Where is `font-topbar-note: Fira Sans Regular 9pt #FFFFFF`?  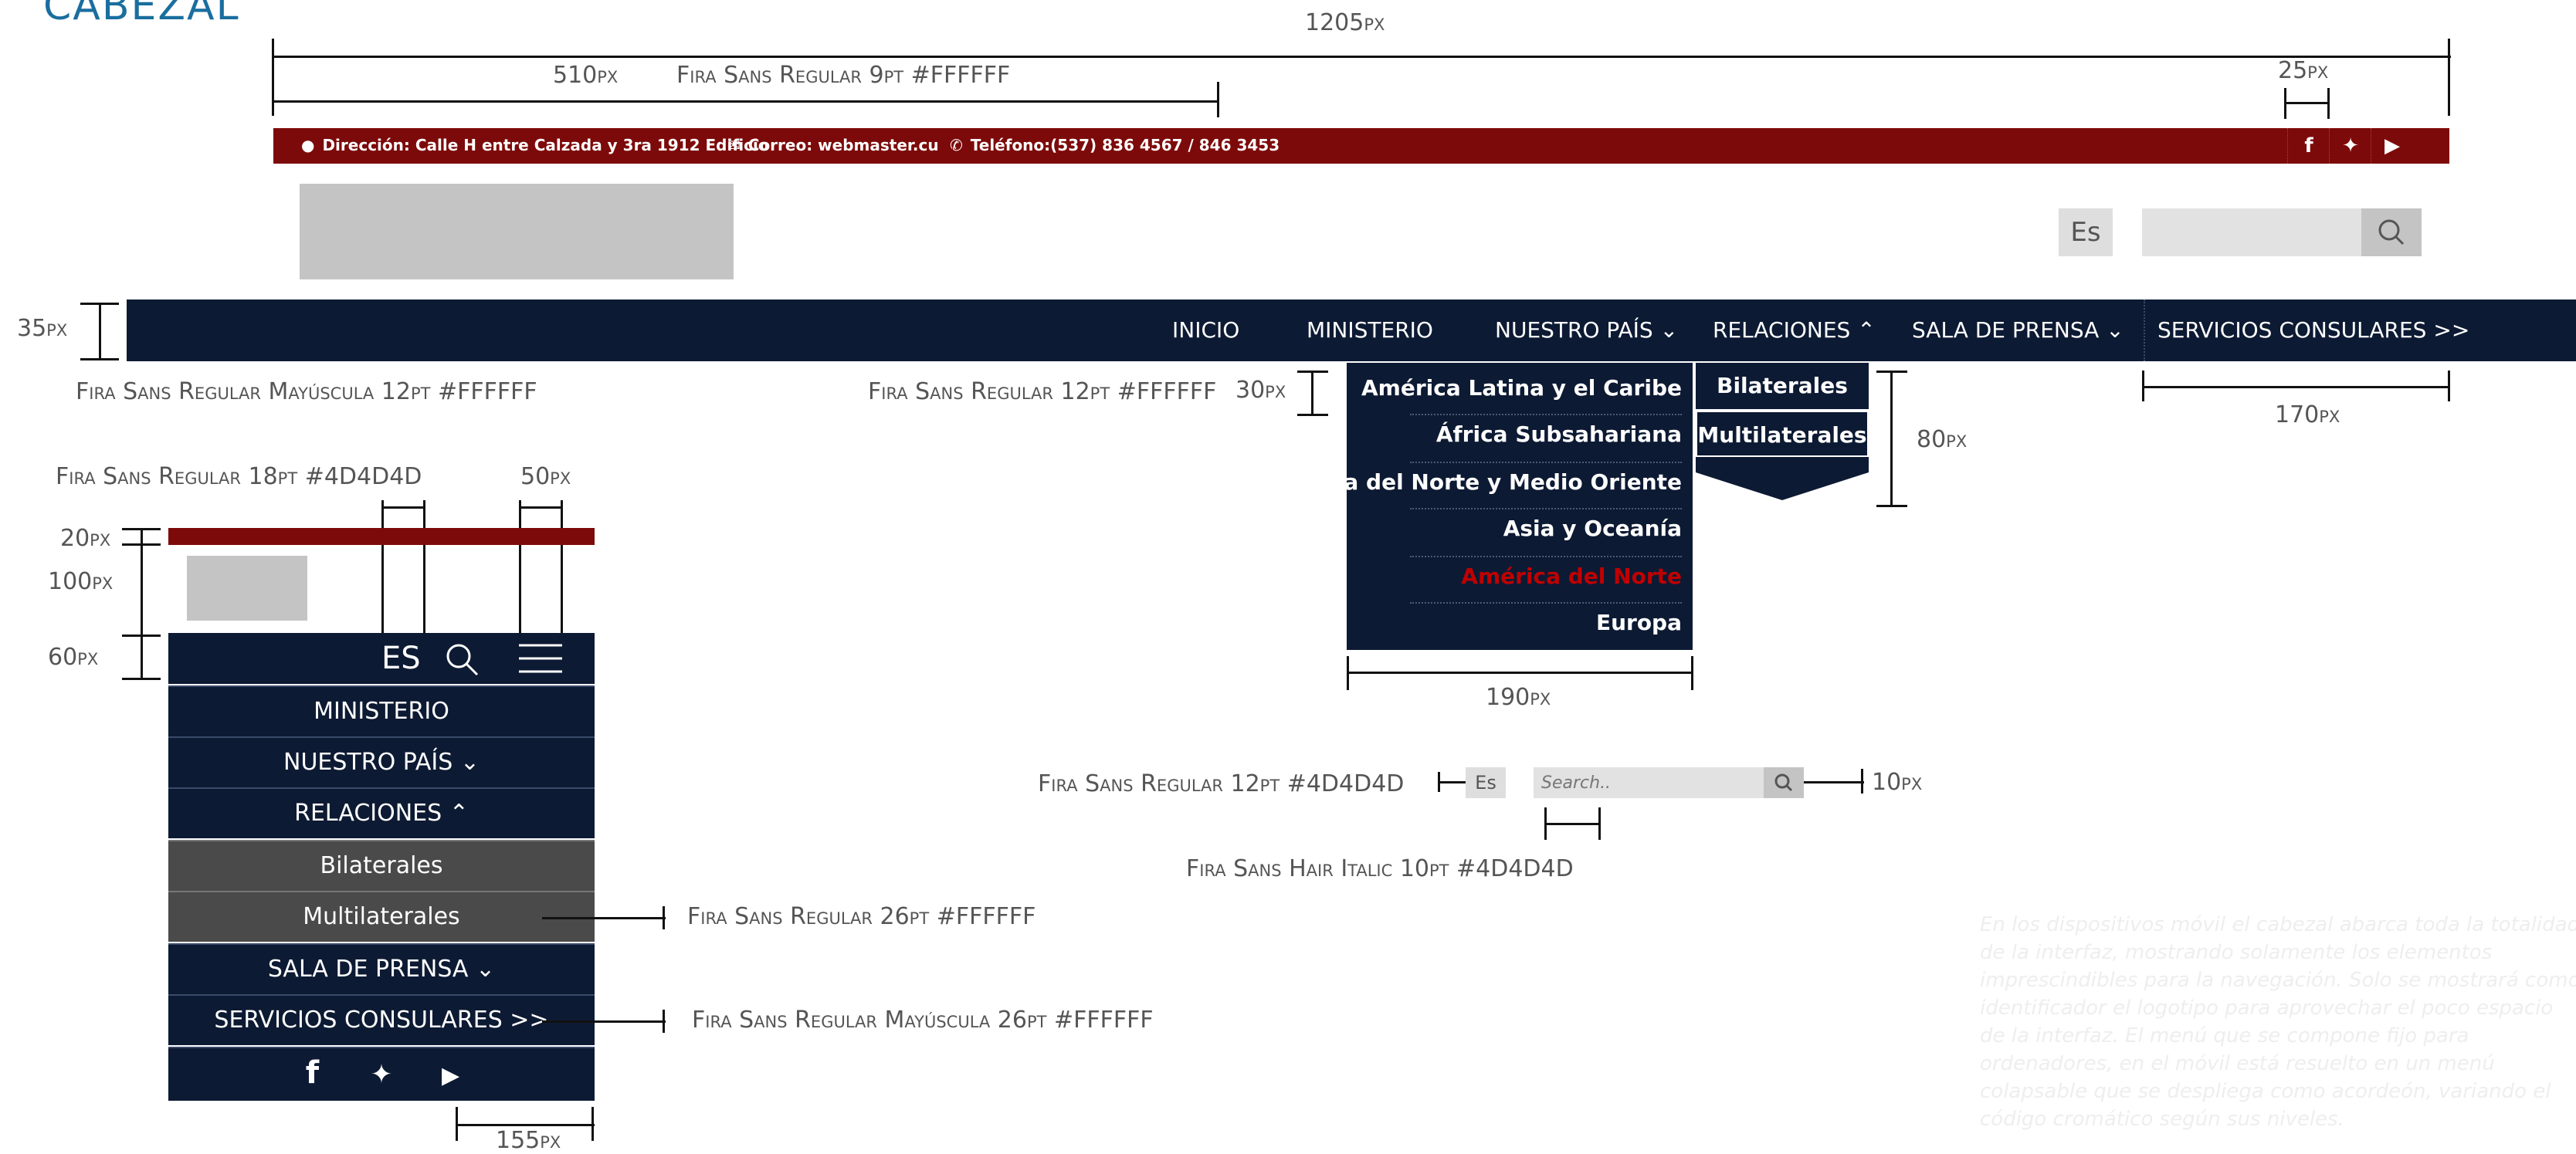
font-topbar-note: Fira Sans Regular 9pt #FFFFFF is located at coordinates (843, 75).